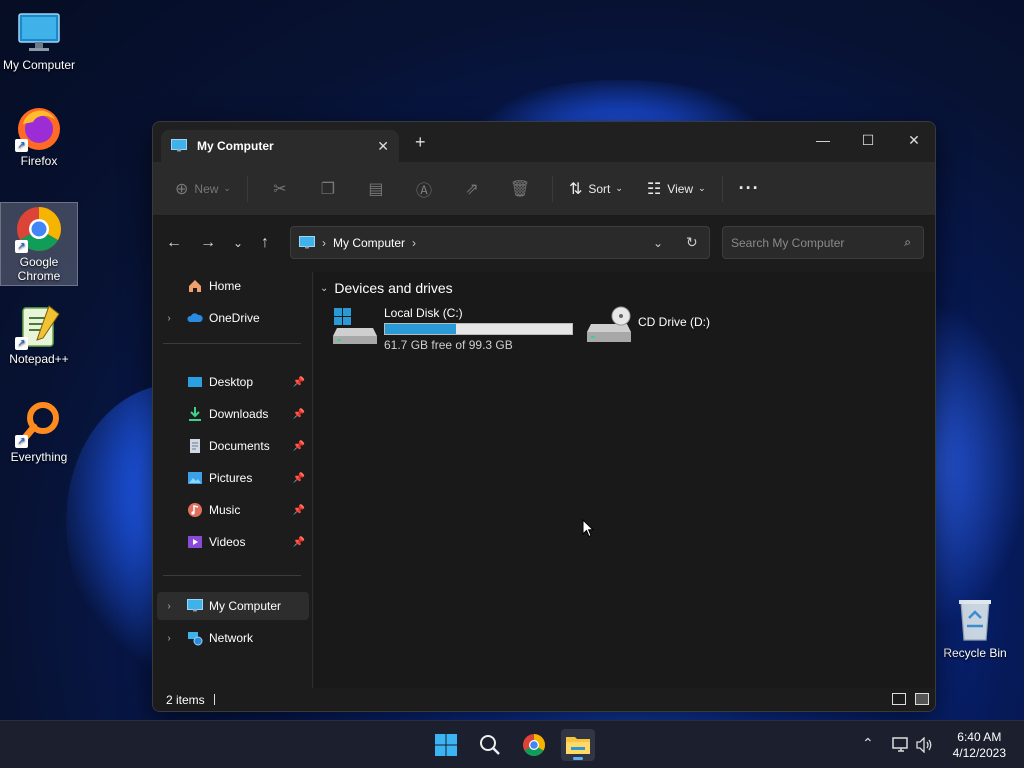 The width and height of the screenshot is (1024, 768). I want to click on volume-button, so click(925, 746).